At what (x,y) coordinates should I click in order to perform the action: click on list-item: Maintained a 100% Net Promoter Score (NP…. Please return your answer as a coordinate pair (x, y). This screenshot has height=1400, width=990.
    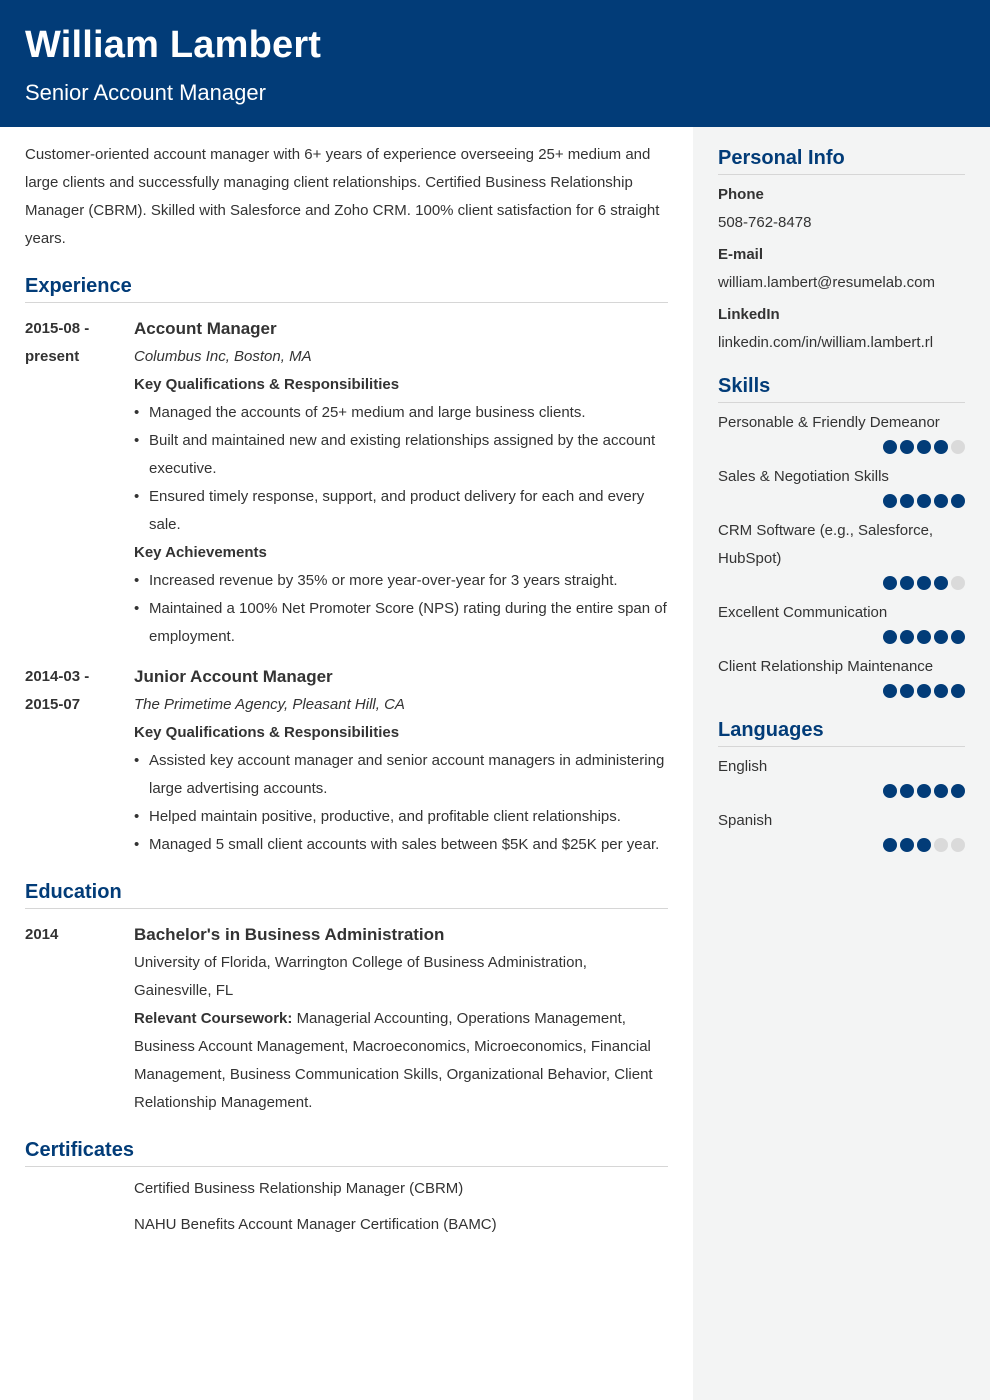
    Looking at the image, I should click on (401, 623).